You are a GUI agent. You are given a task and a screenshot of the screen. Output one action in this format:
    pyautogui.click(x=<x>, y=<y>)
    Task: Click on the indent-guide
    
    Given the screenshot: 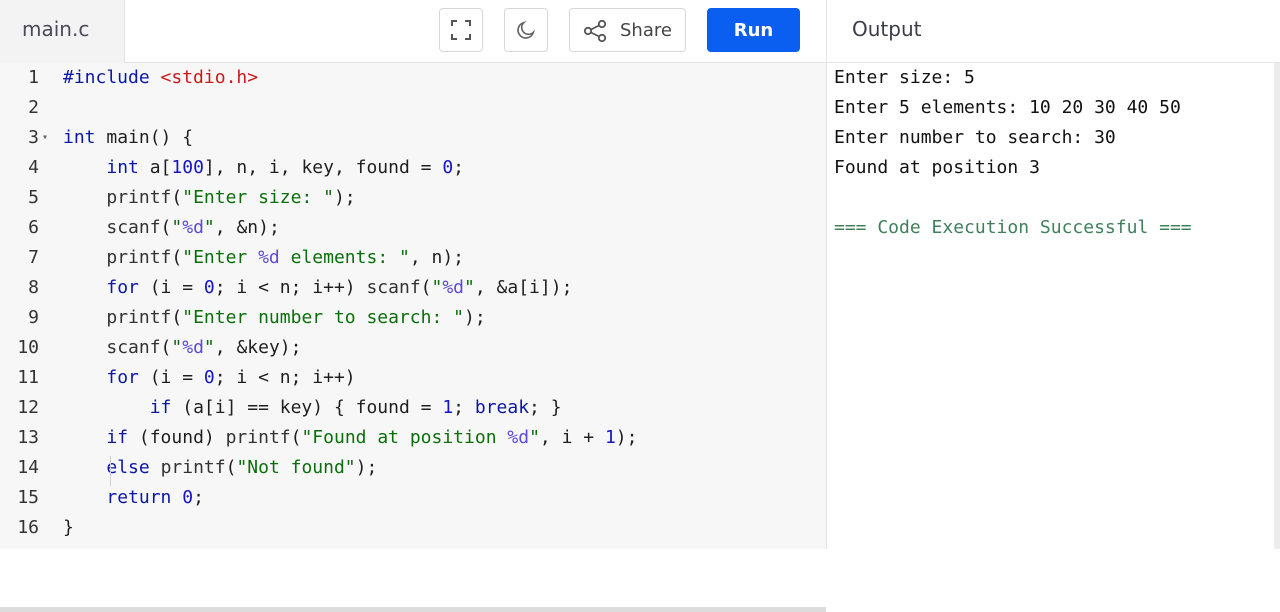 What is the action you would take?
    pyautogui.click(x=110, y=471)
    